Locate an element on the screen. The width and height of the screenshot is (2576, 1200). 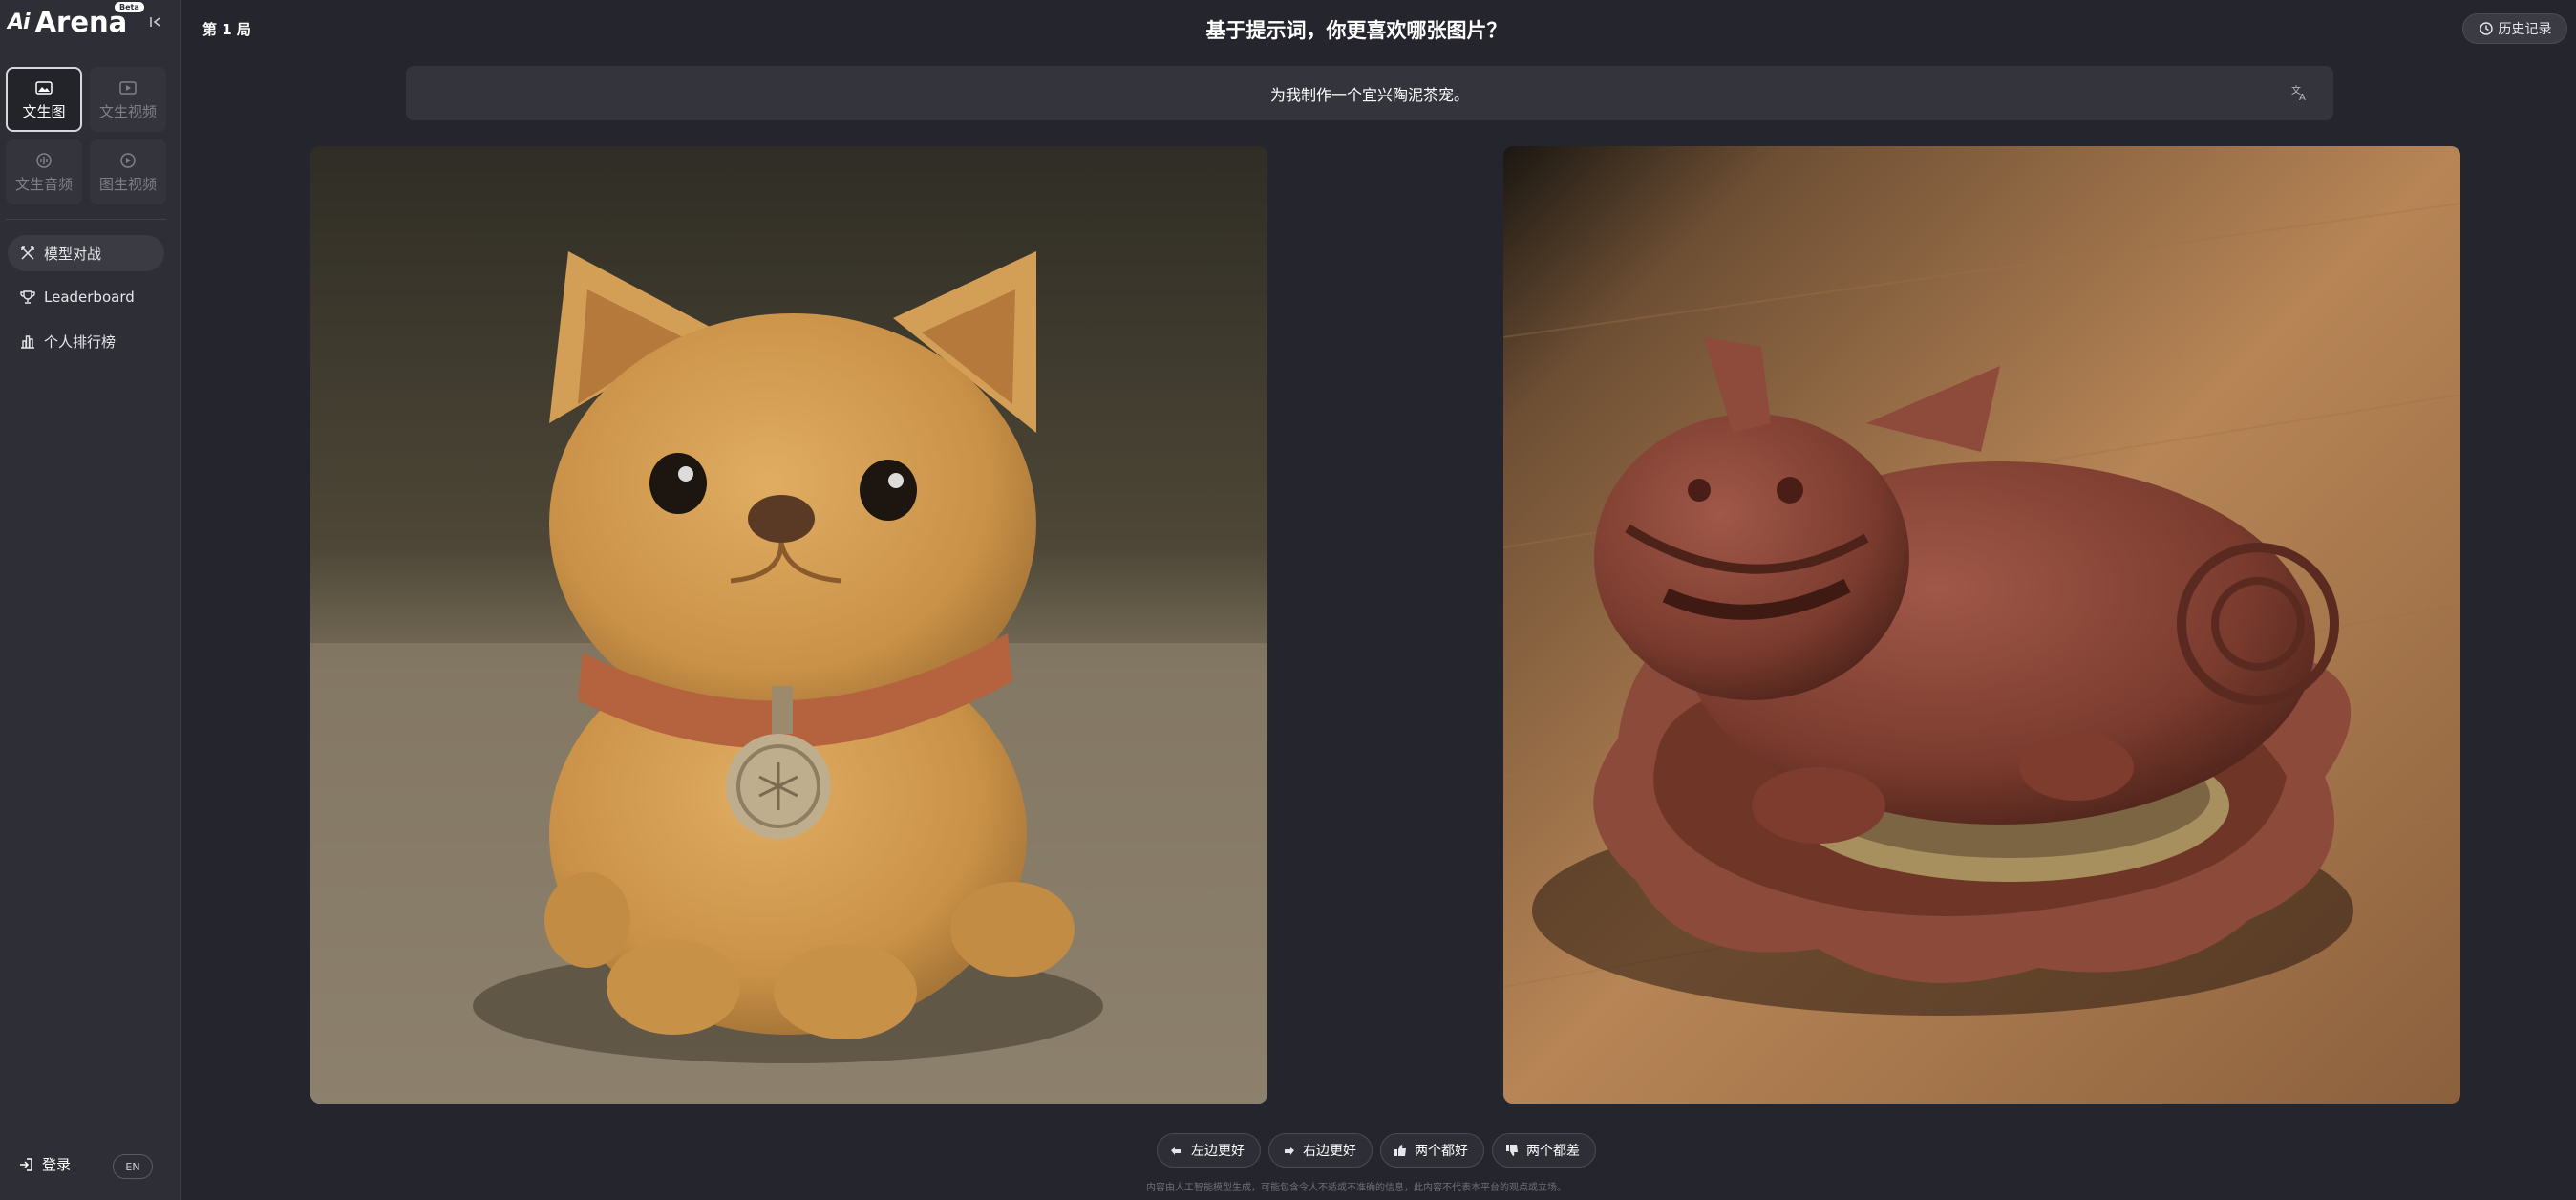
sidebar-item-leaderboard: Leaderboard is located at coordinates (86, 297).